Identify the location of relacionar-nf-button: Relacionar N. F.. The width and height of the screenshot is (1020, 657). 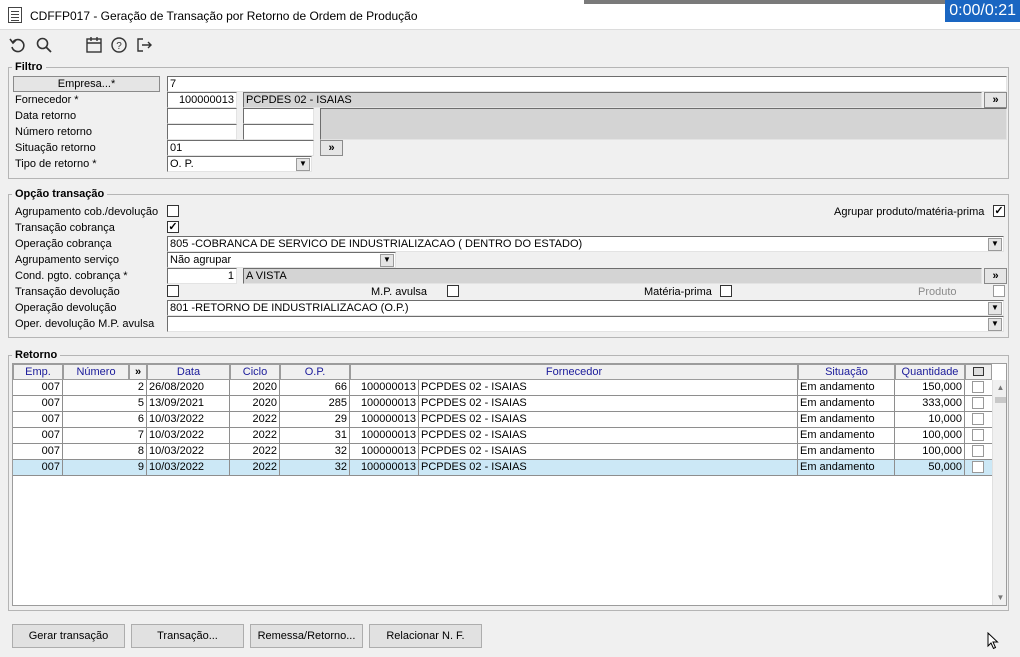
(425, 636).